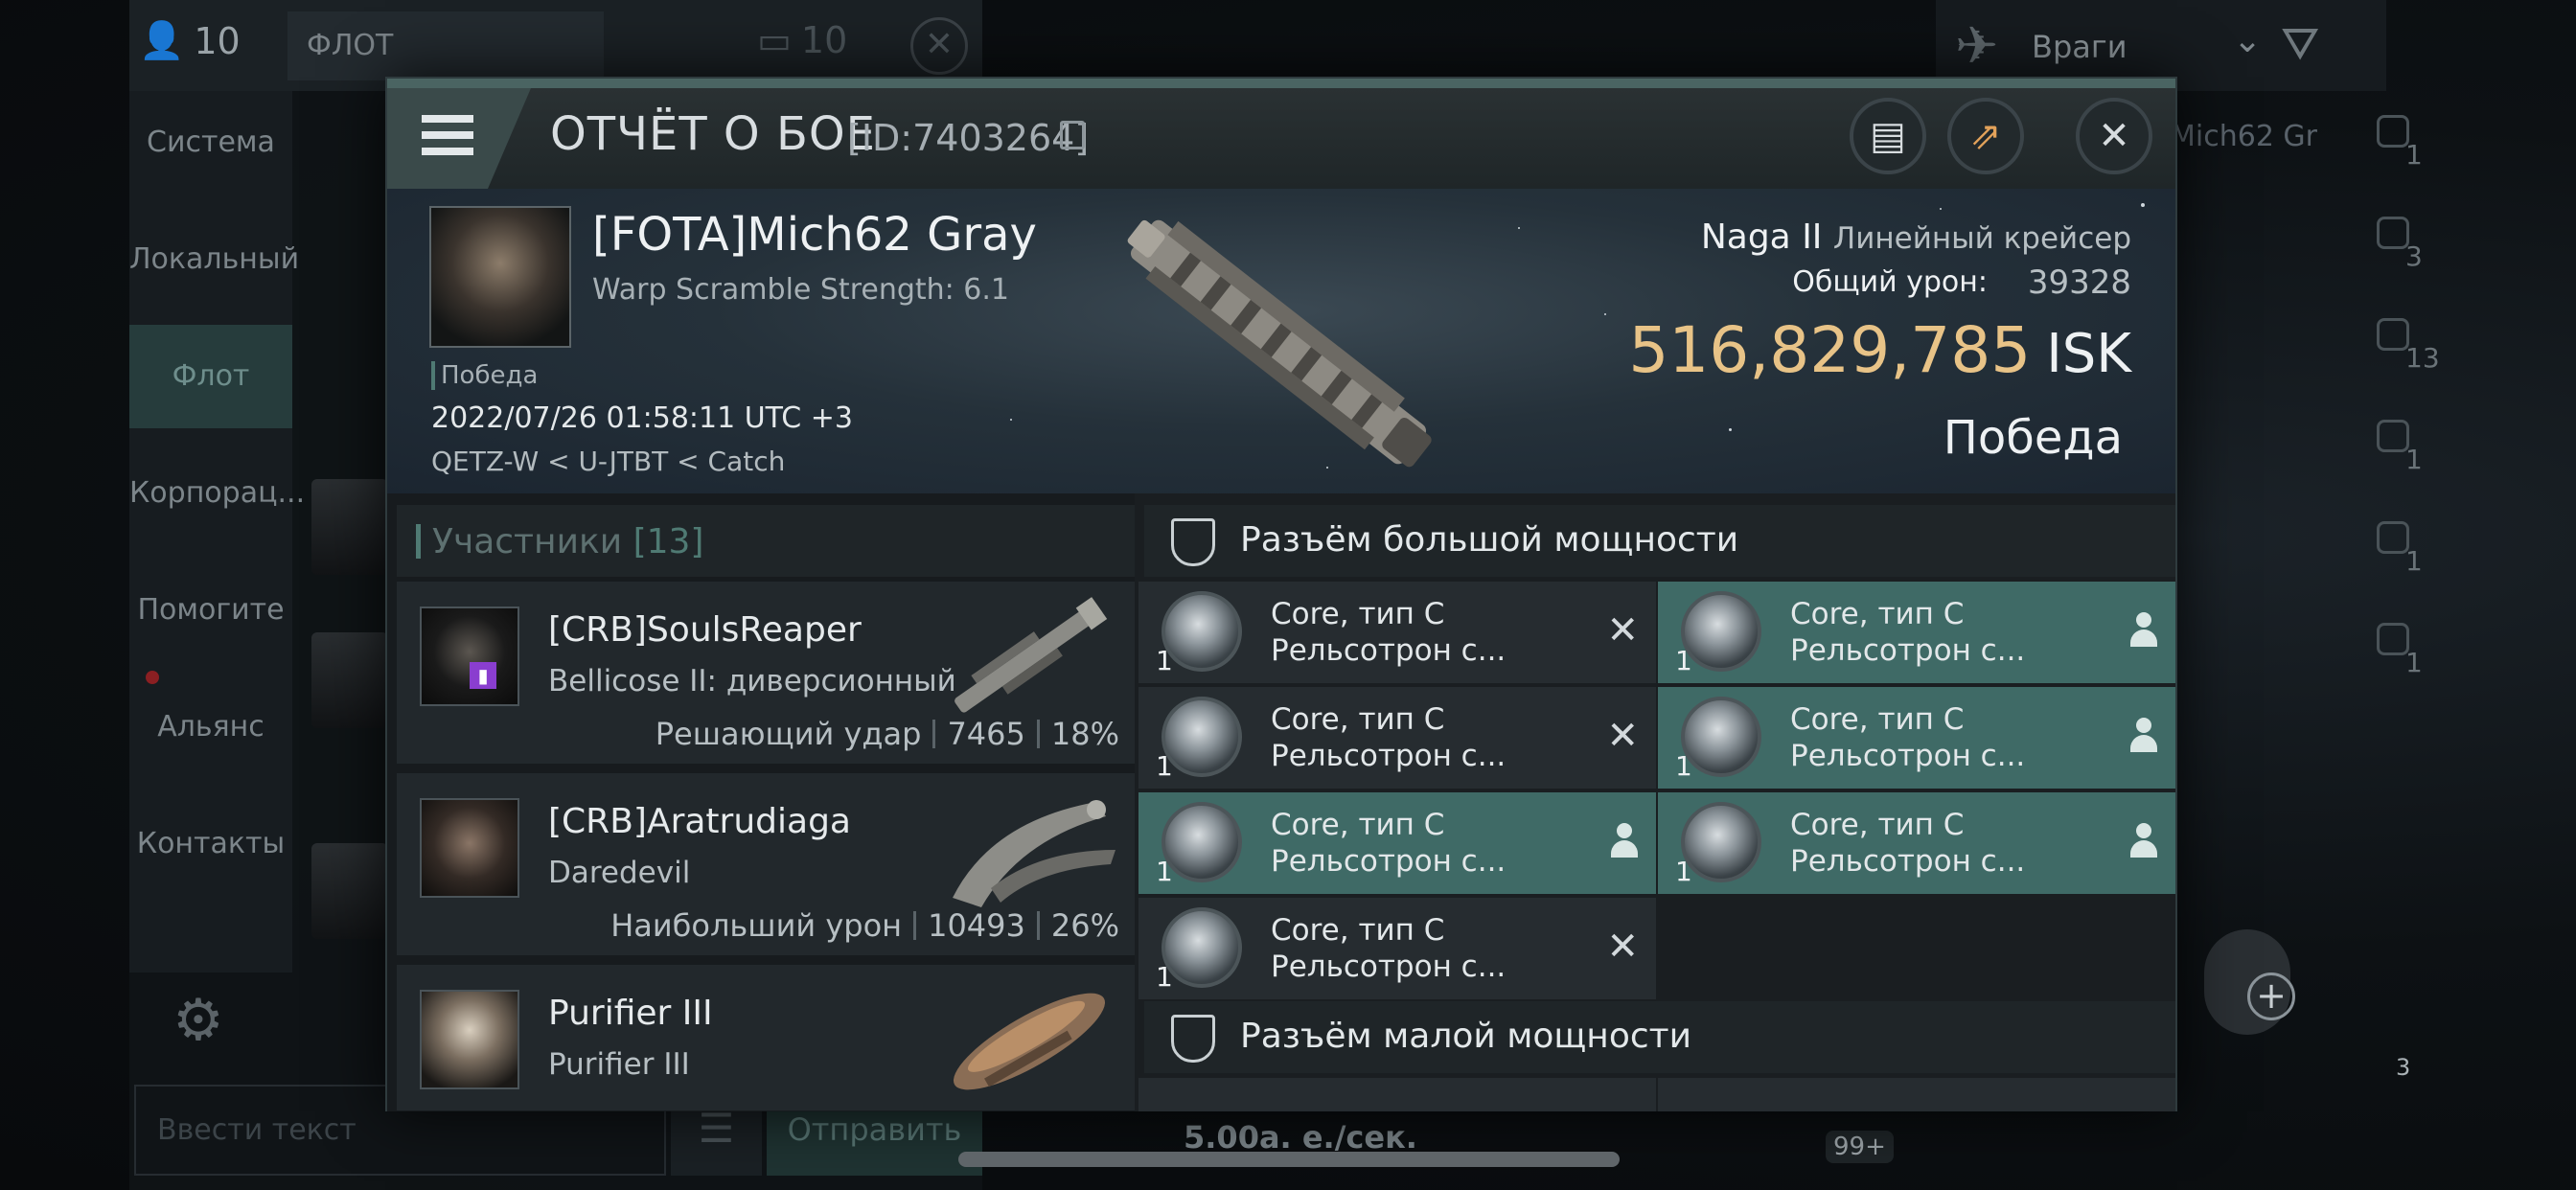 The height and width of the screenshot is (1190, 2576). Describe the element at coordinates (446, 46) in the screenshot. I see `channel-label: ФЛОТ` at that location.